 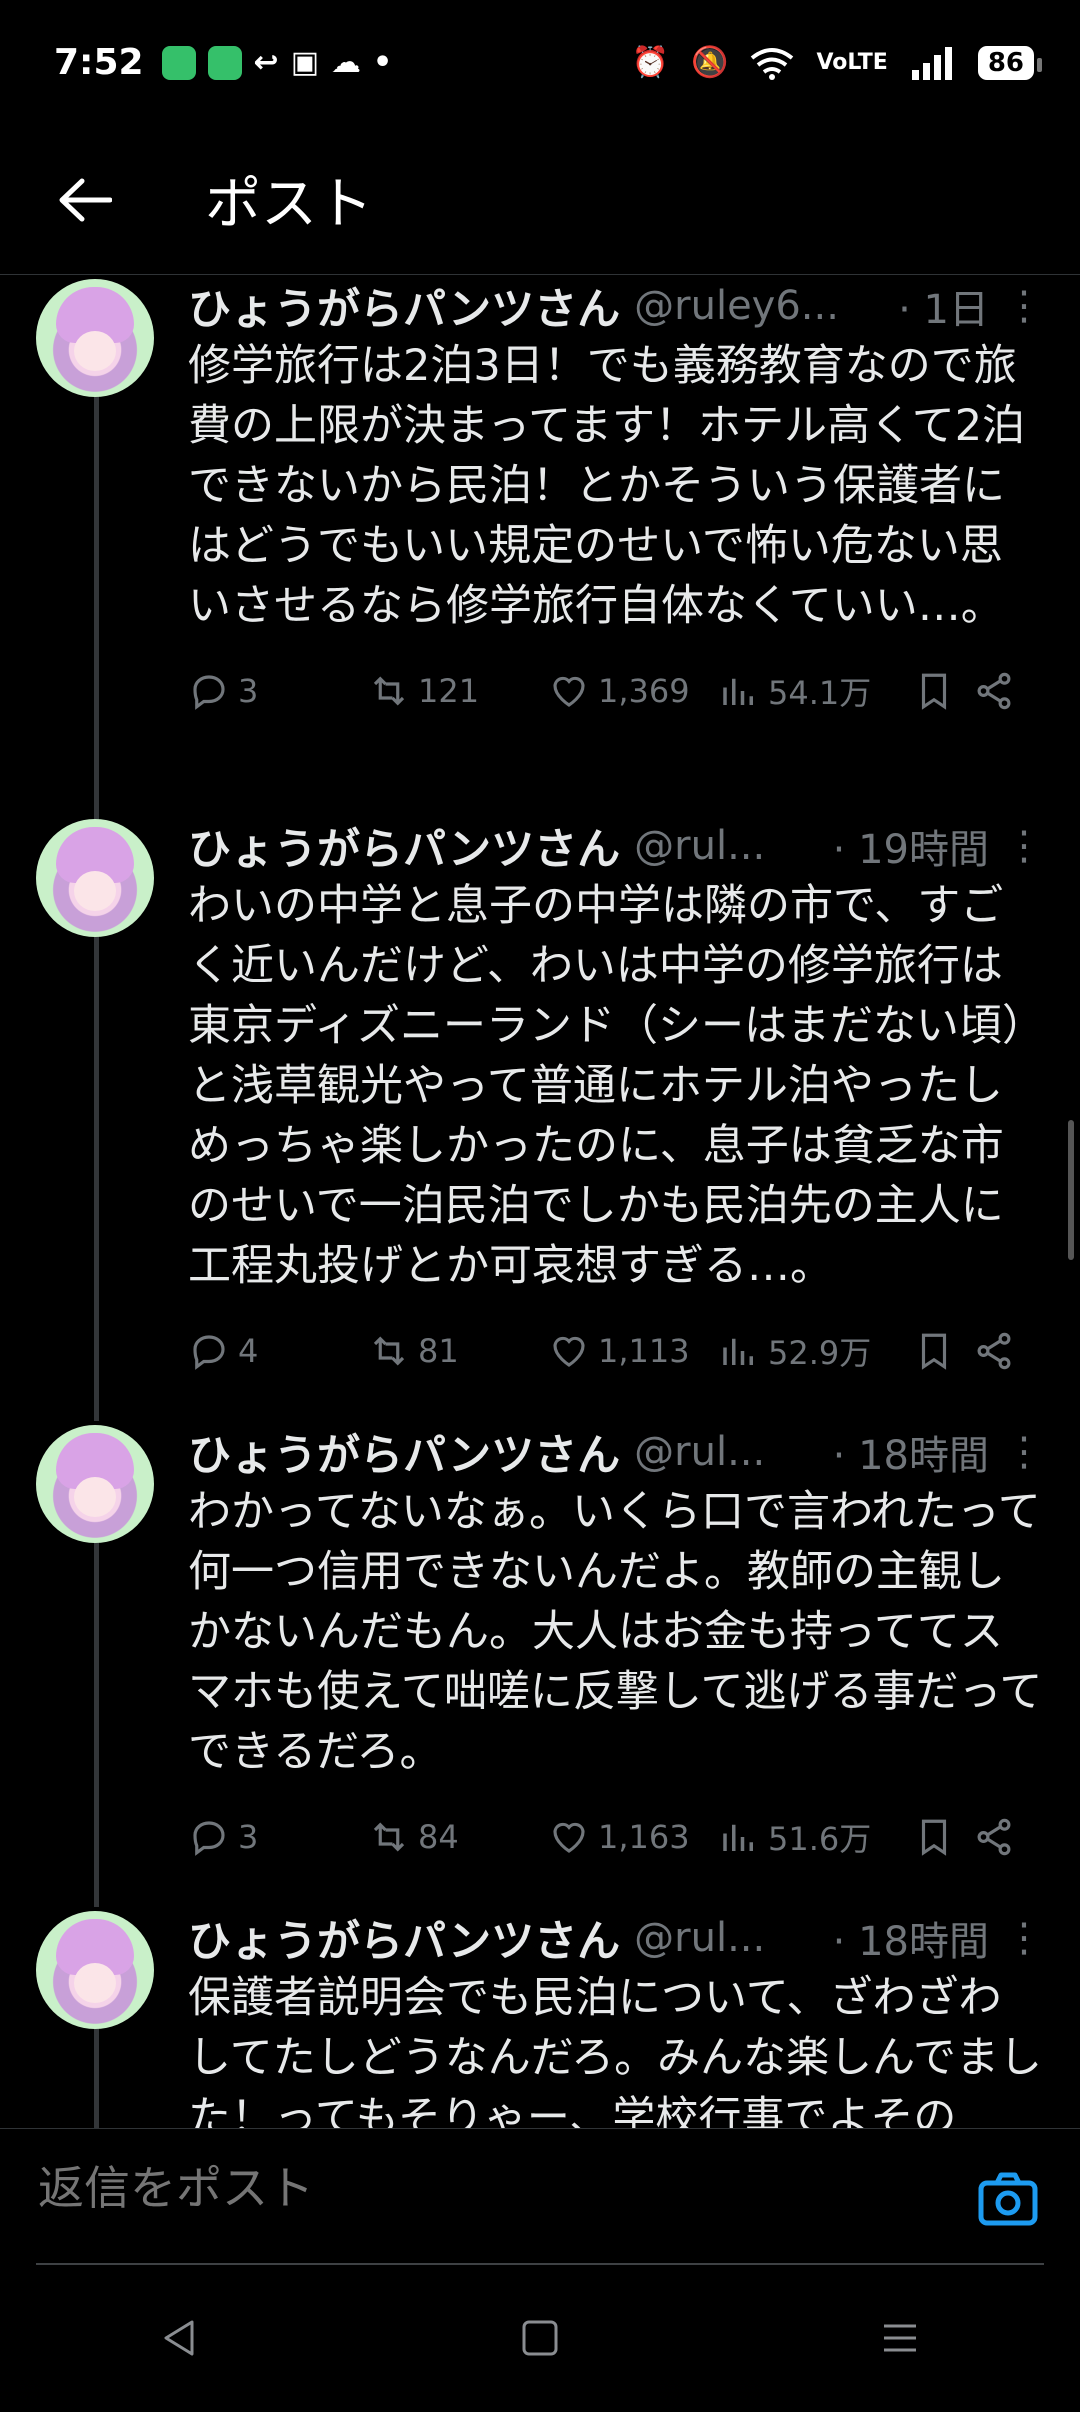 I want to click on like-count: 1,163, so click(x=644, y=1837).